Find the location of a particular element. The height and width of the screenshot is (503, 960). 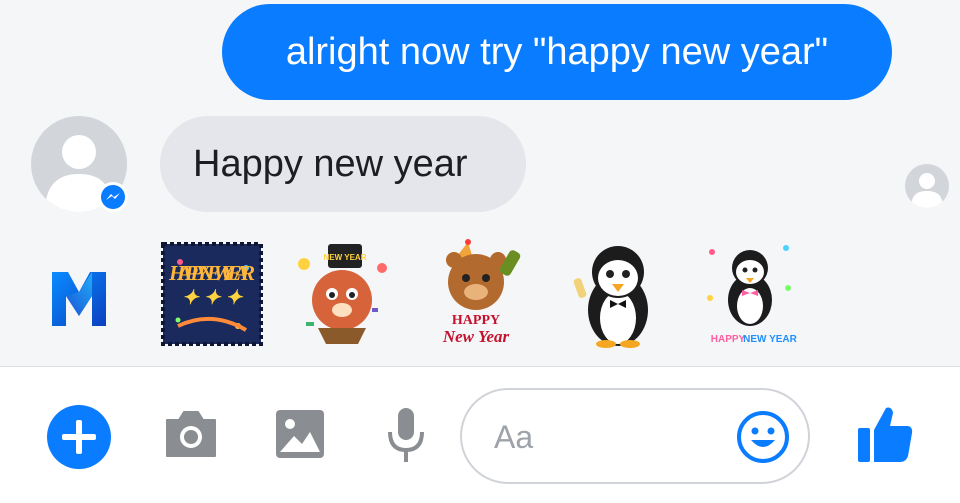

new-year-bear-icon: NEW YEAR is located at coordinates (342, 294).